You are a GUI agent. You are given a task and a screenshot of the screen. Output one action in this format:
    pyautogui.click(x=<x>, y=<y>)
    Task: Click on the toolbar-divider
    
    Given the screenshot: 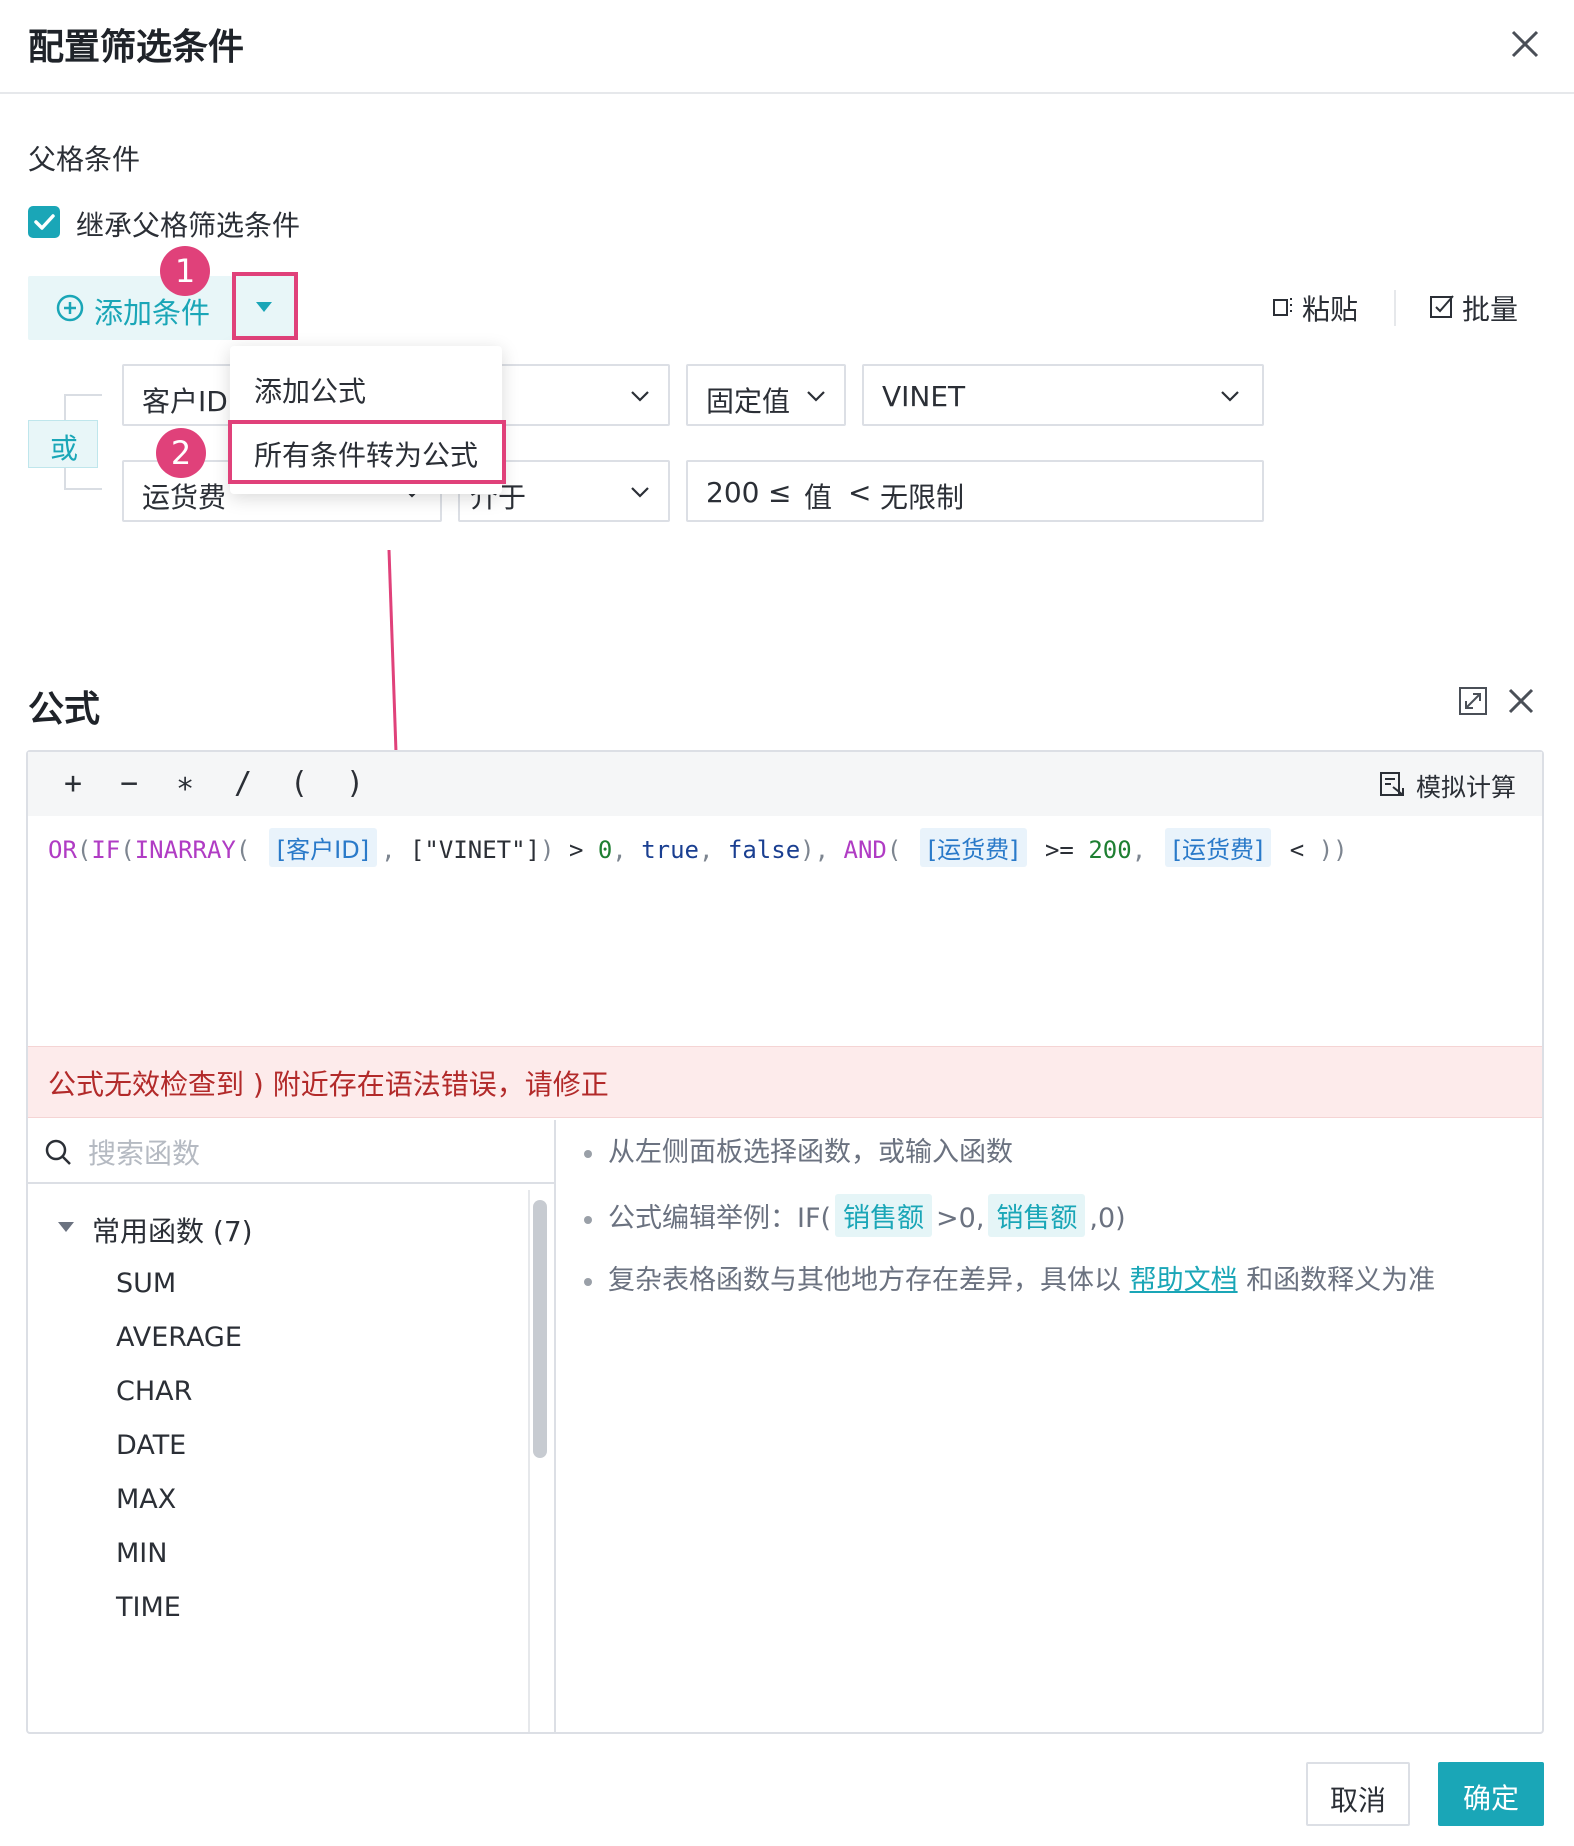 What is the action you would take?
    pyautogui.click(x=1395, y=308)
    